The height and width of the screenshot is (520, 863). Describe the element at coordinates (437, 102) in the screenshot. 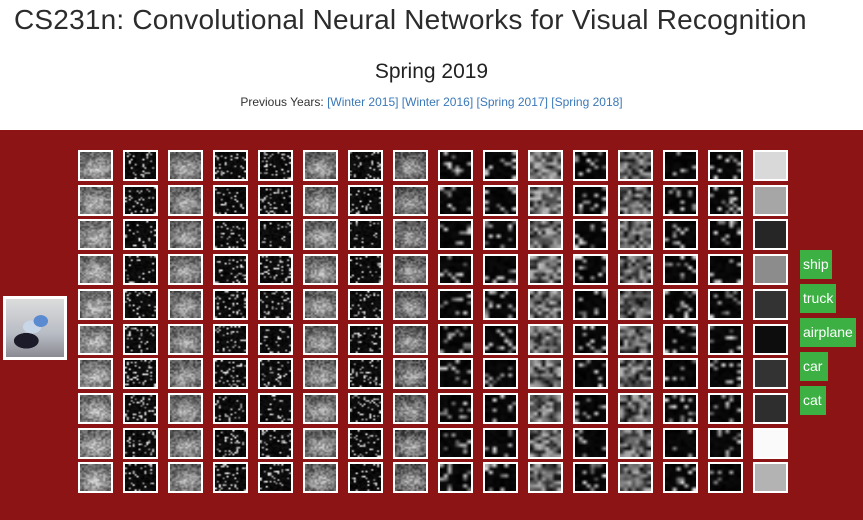

I see `link-winter-2016: [Winter 2016]` at that location.